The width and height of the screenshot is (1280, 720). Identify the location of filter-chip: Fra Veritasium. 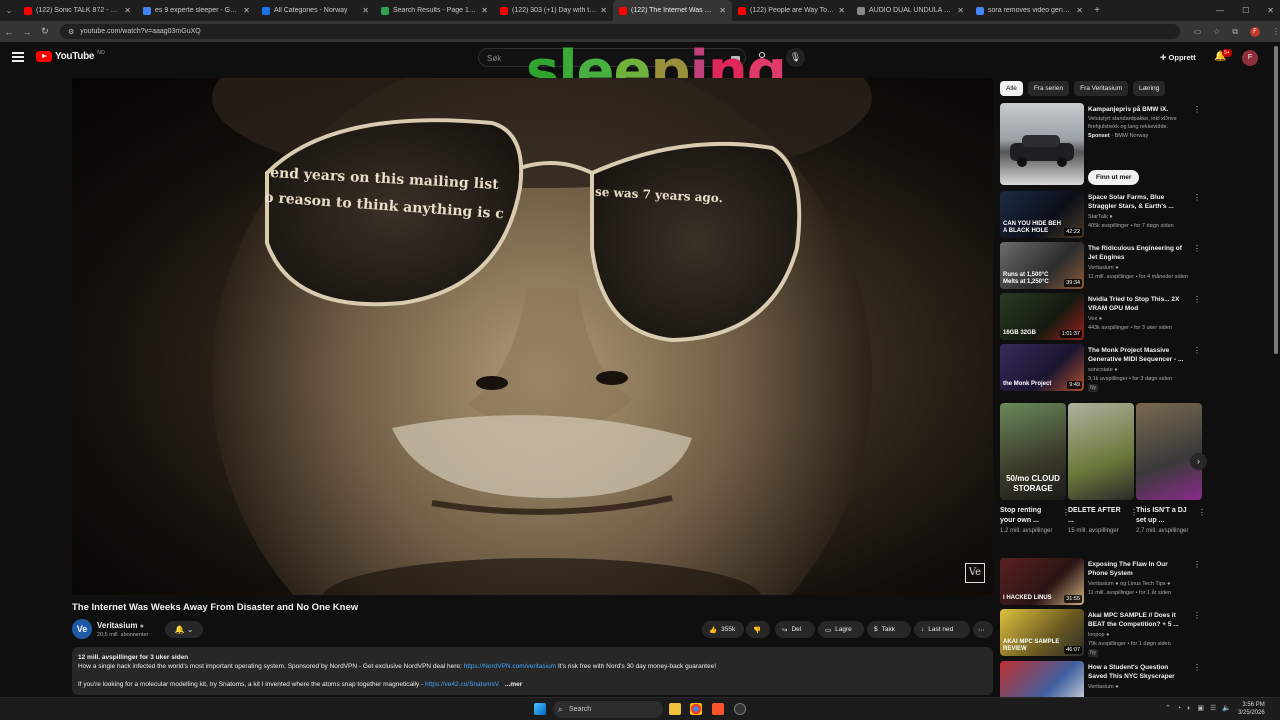
(1101, 88).